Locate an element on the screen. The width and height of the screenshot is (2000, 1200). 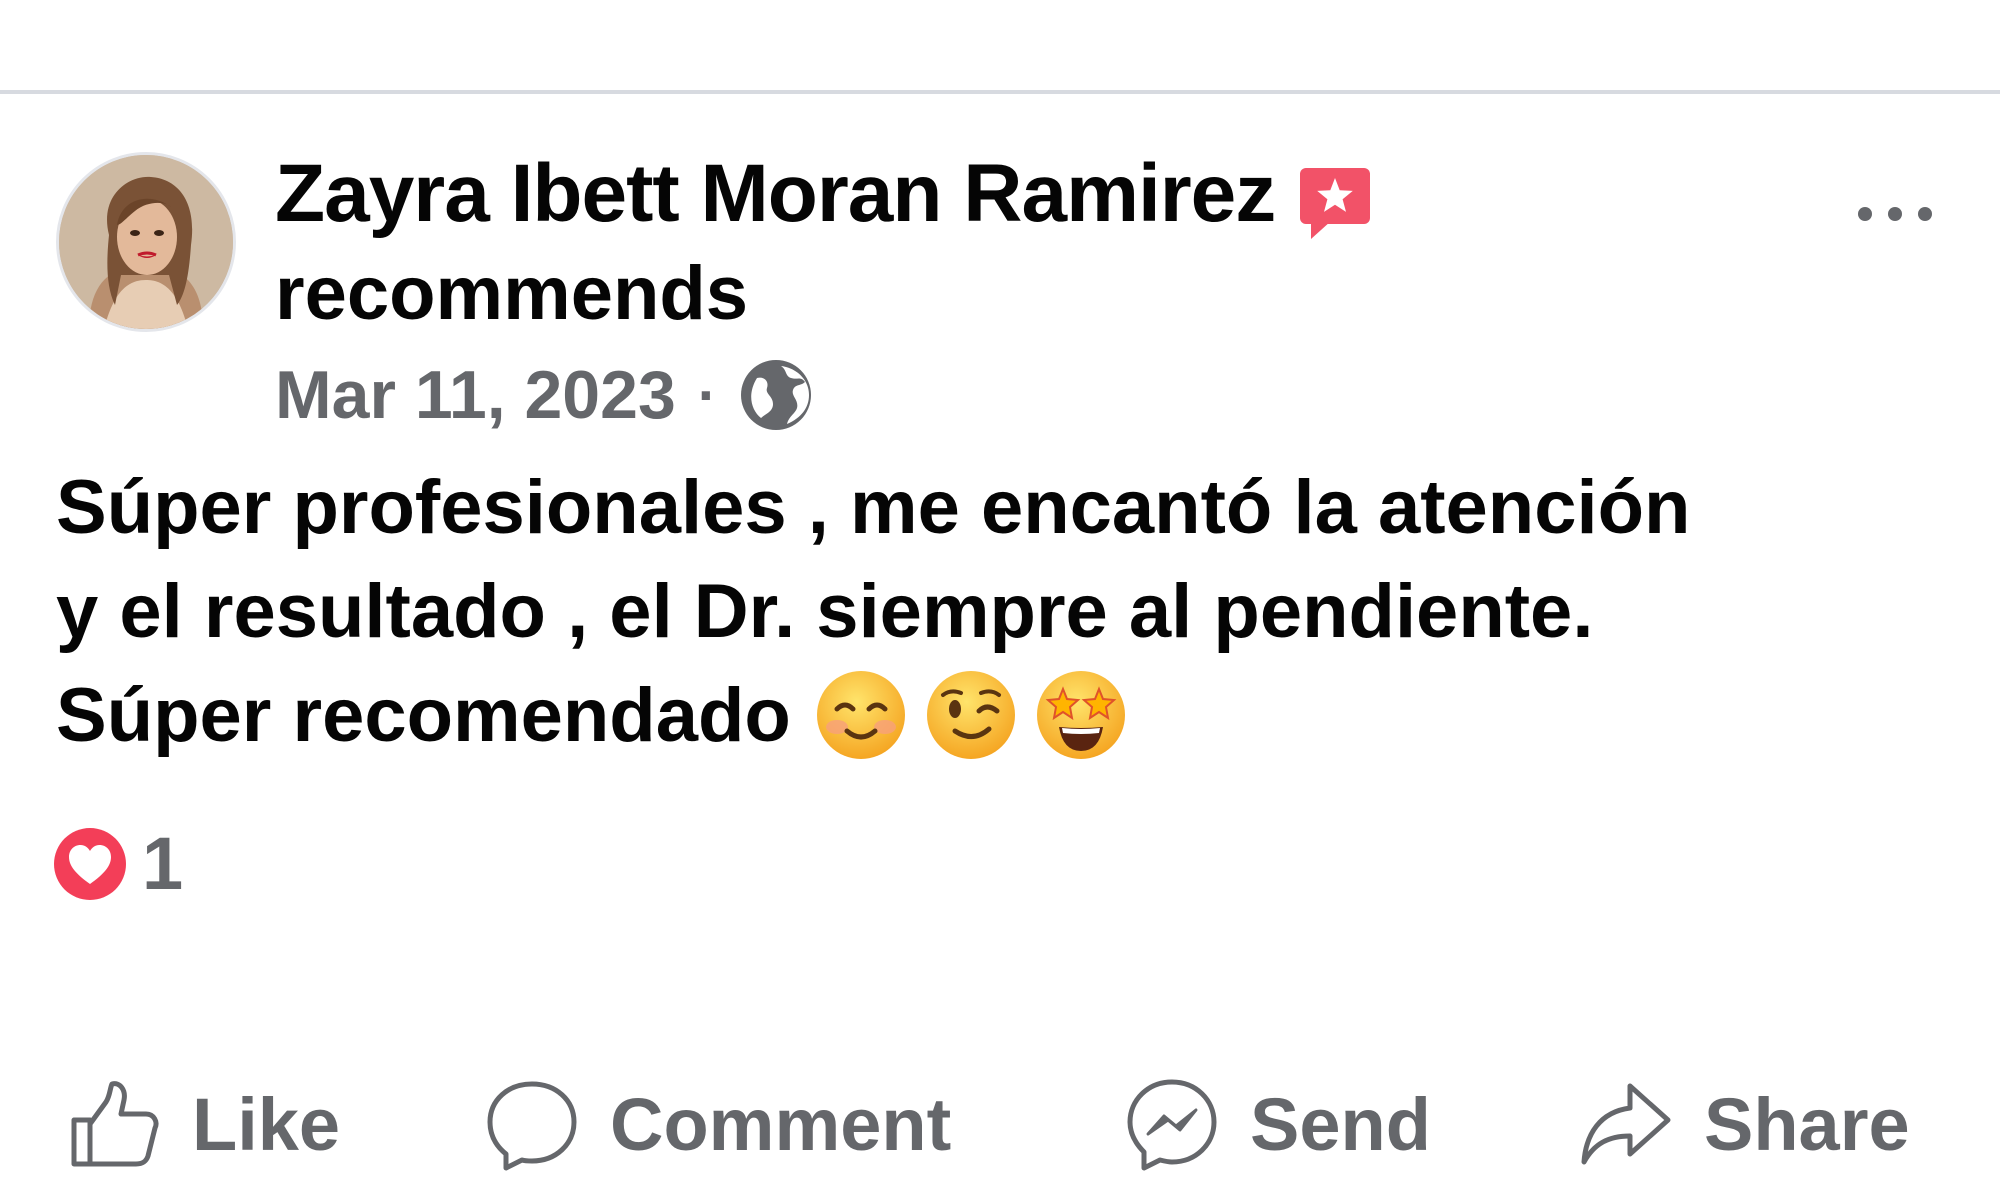
avatar is located at coordinates (146, 242).